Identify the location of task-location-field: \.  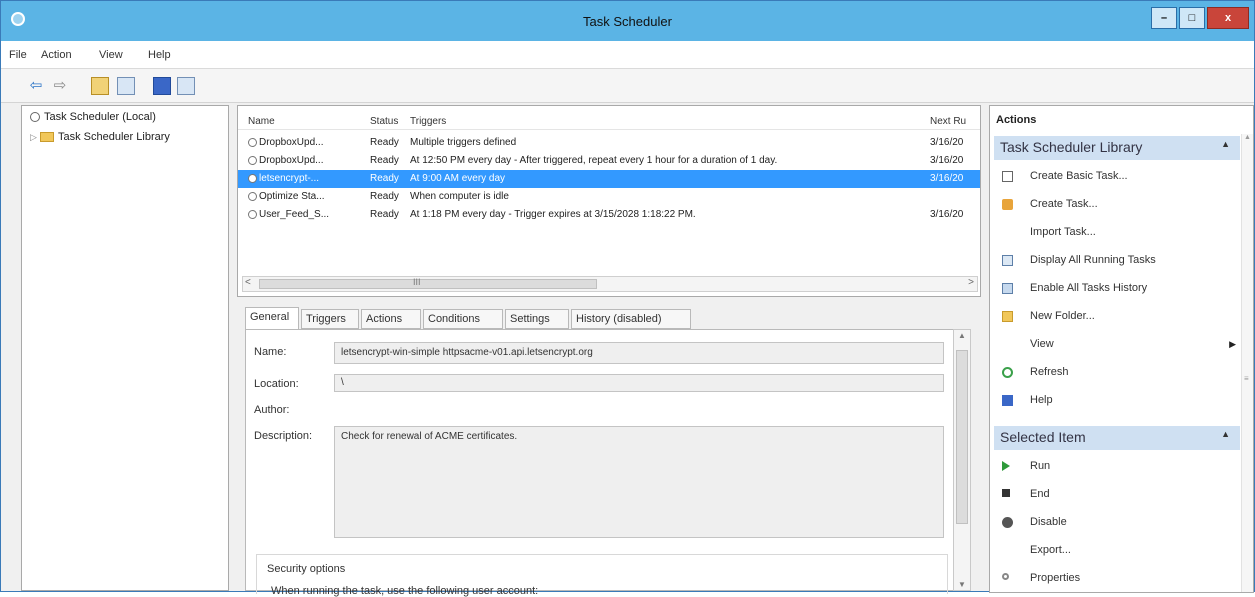
(639, 383).